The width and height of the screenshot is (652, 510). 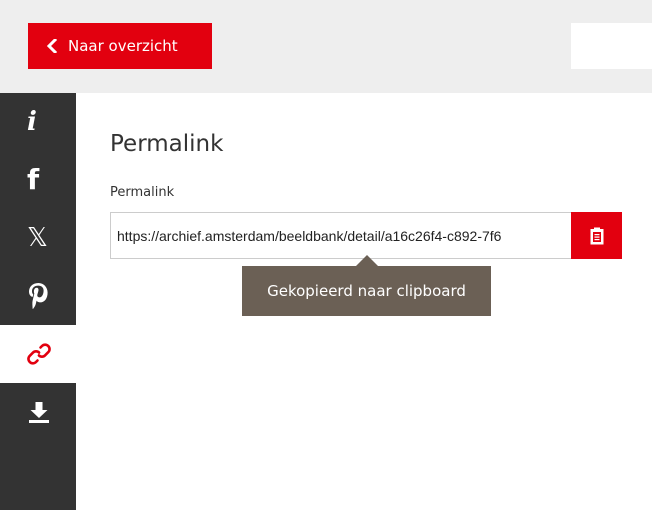 What do you see at coordinates (32, 122) in the screenshot?
I see `info-icon: i` at bounding box center [32, 122].